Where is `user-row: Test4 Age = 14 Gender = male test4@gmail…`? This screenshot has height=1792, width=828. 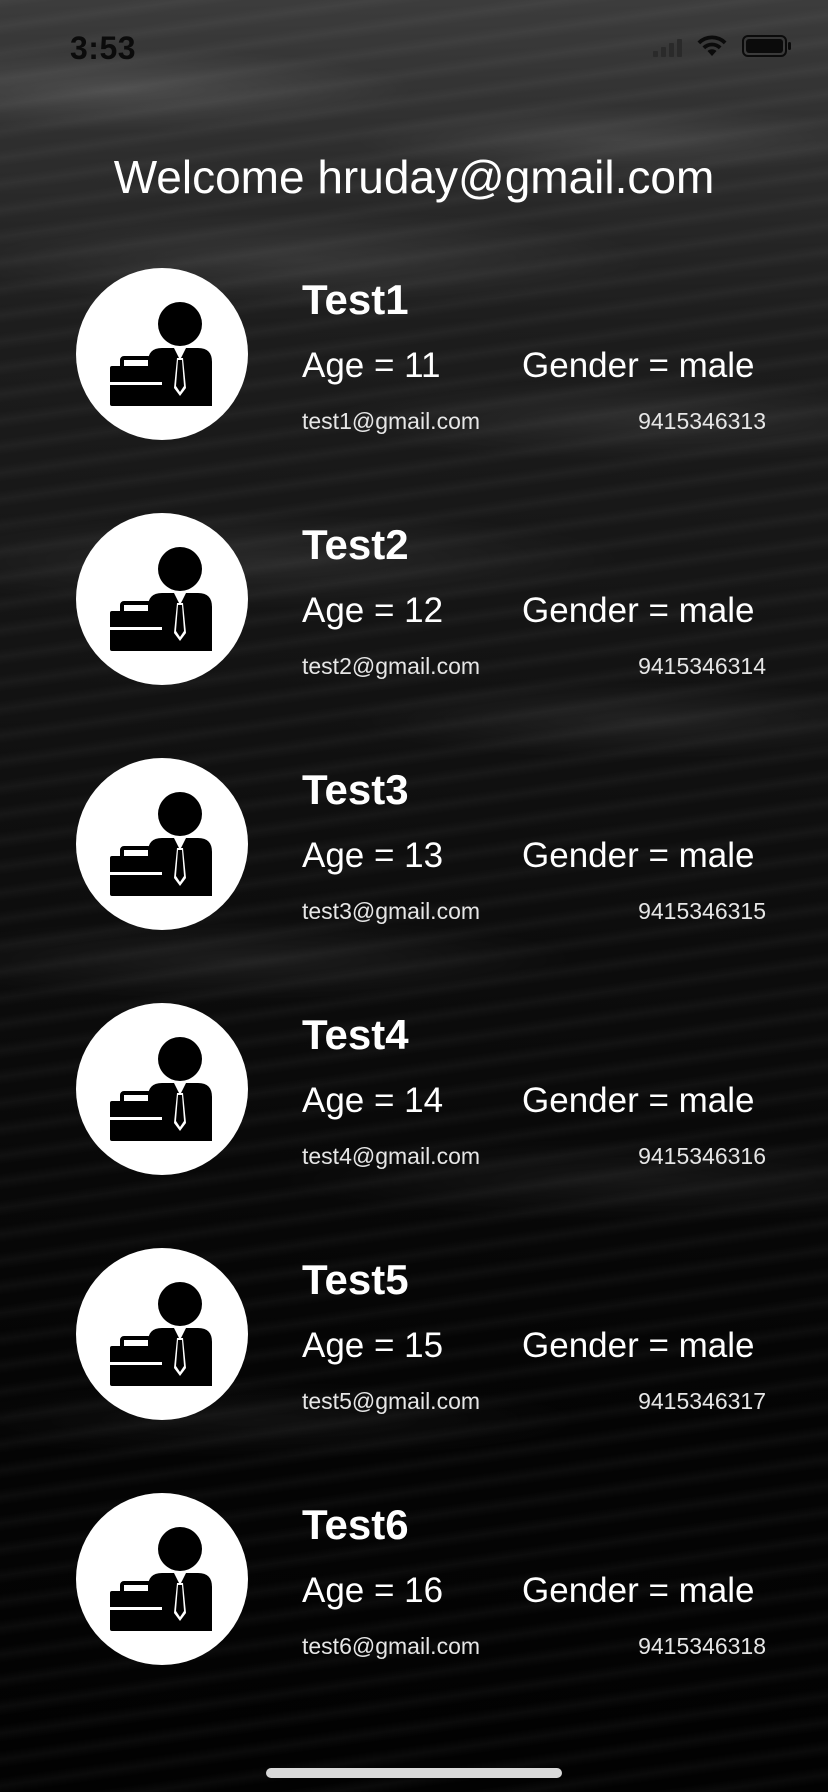 user-row: Test4 Age = 14 Gender = male test4@gmail… is located at coordinates (414, 1125).